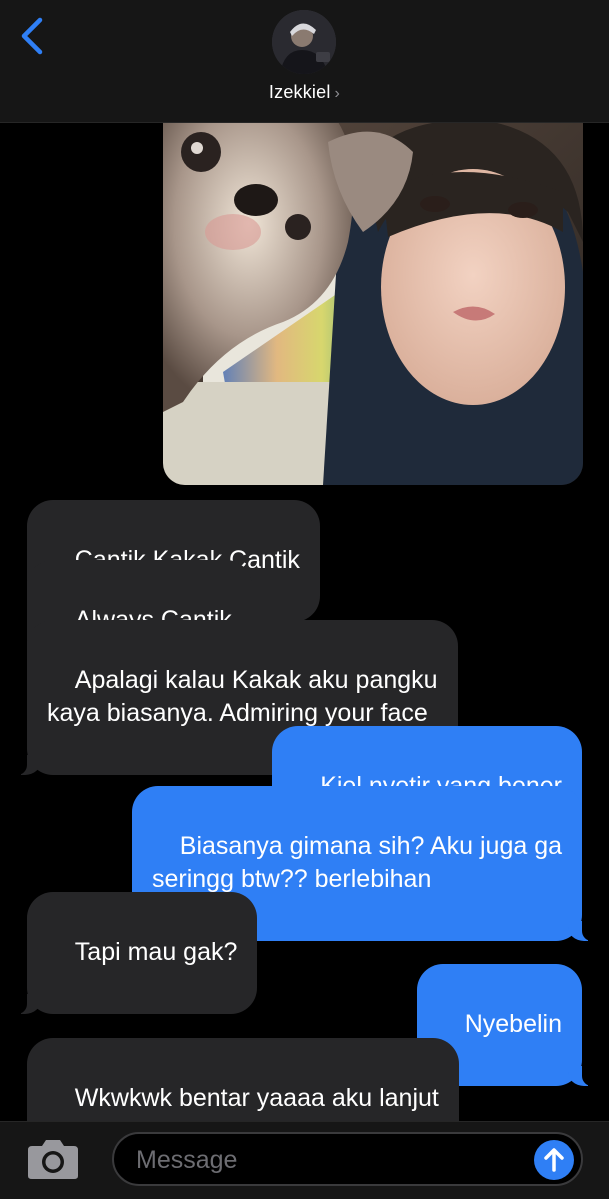  I want to click on message-bubble-incoming: Tapi mau gak?, so click(136, 953).